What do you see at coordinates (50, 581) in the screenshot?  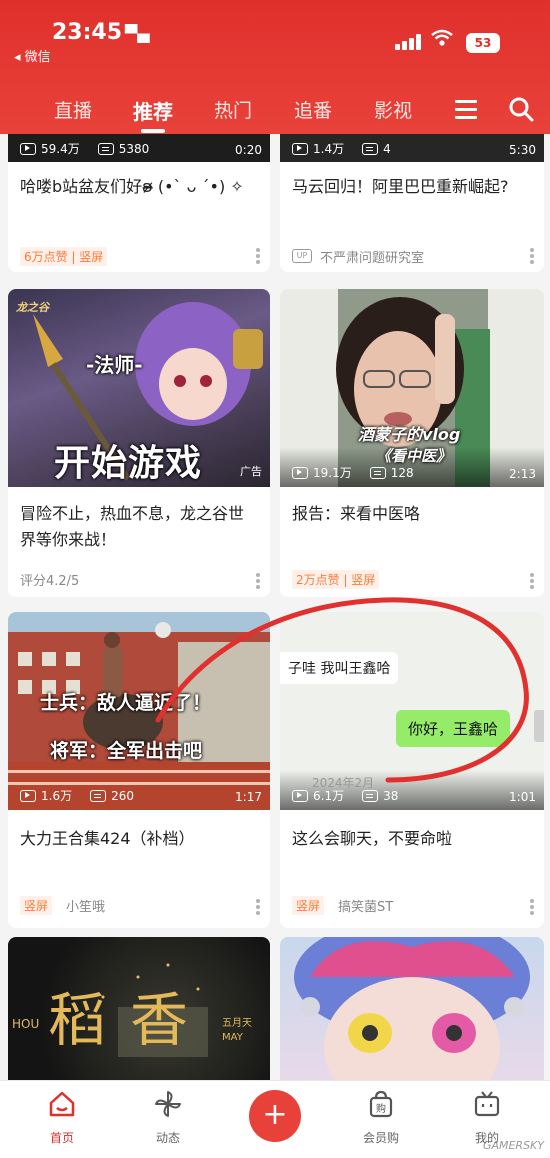 I see `rating-text: 评分4.2/5` at bounding box center [50, 581].